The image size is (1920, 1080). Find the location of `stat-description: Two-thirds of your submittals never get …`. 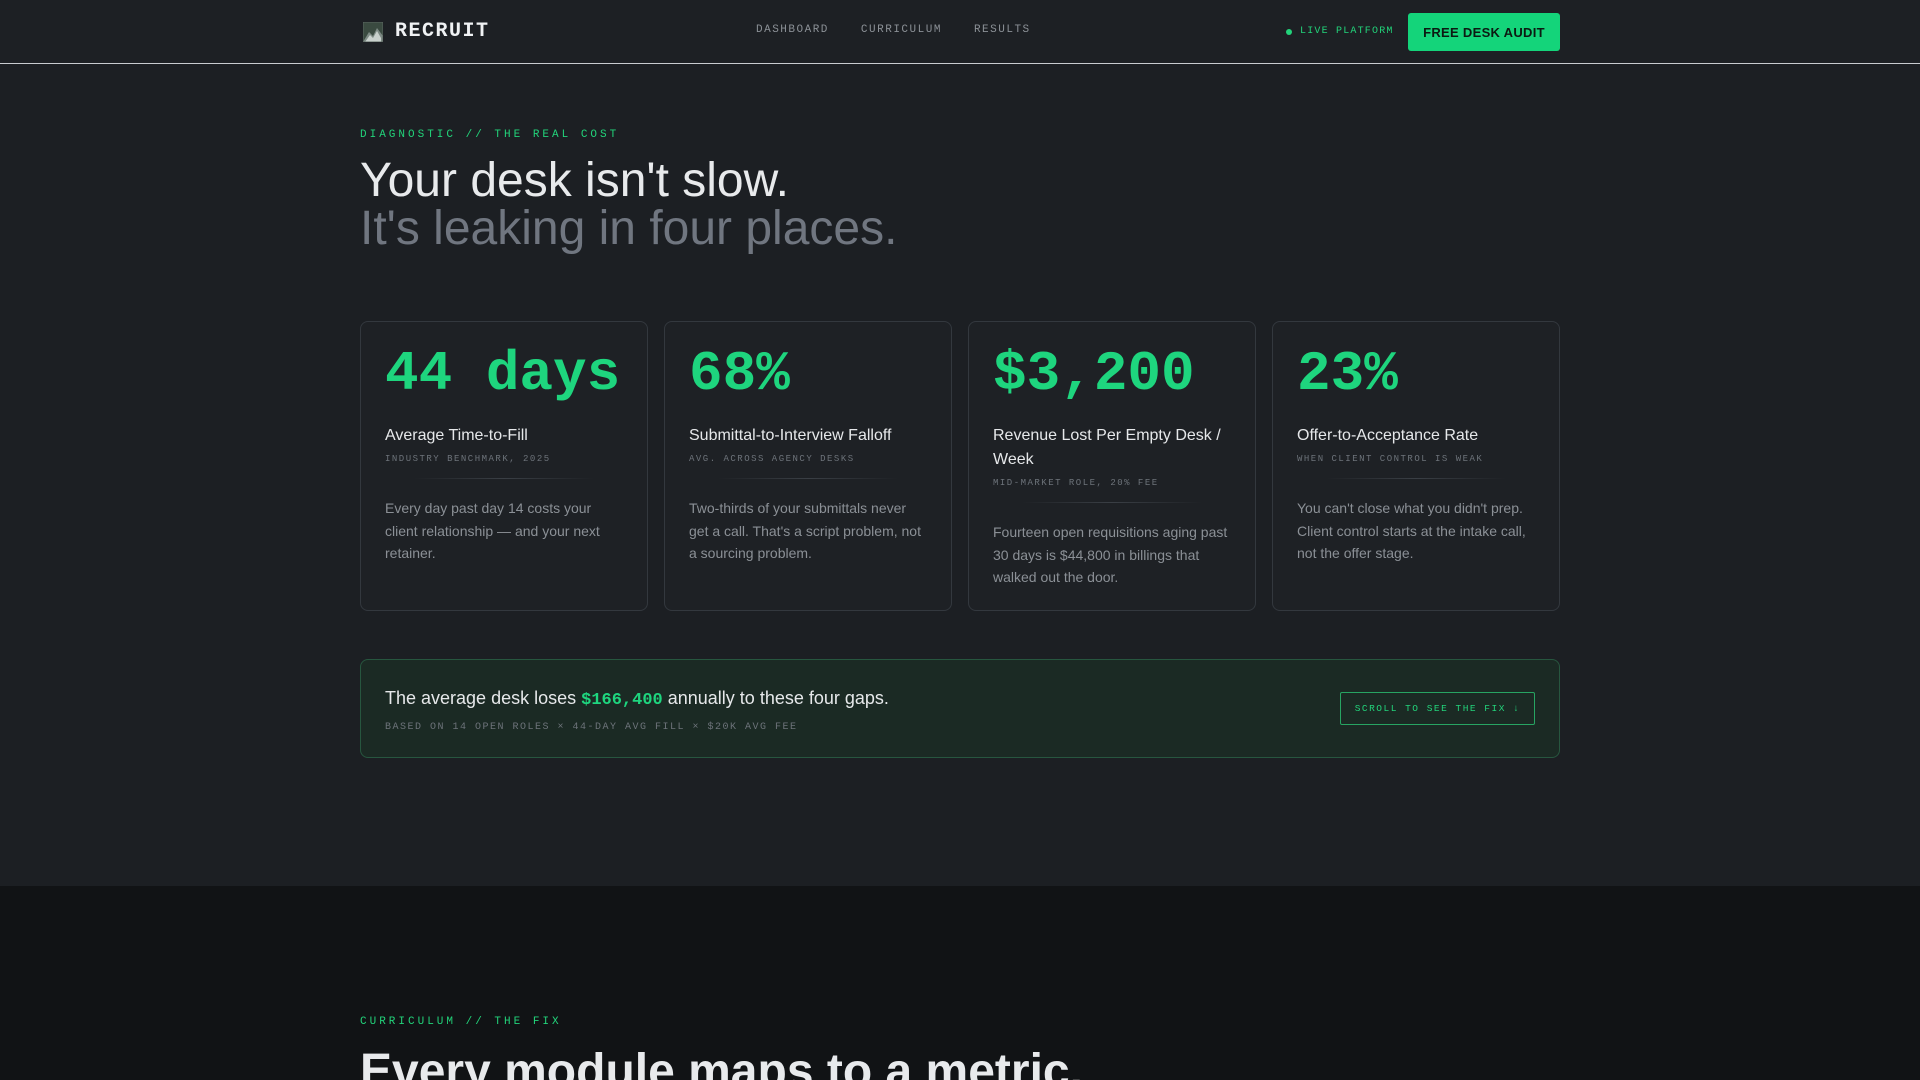

stat-description: Two-thirds of your submittals never get … is located at coordinates (805, 530).